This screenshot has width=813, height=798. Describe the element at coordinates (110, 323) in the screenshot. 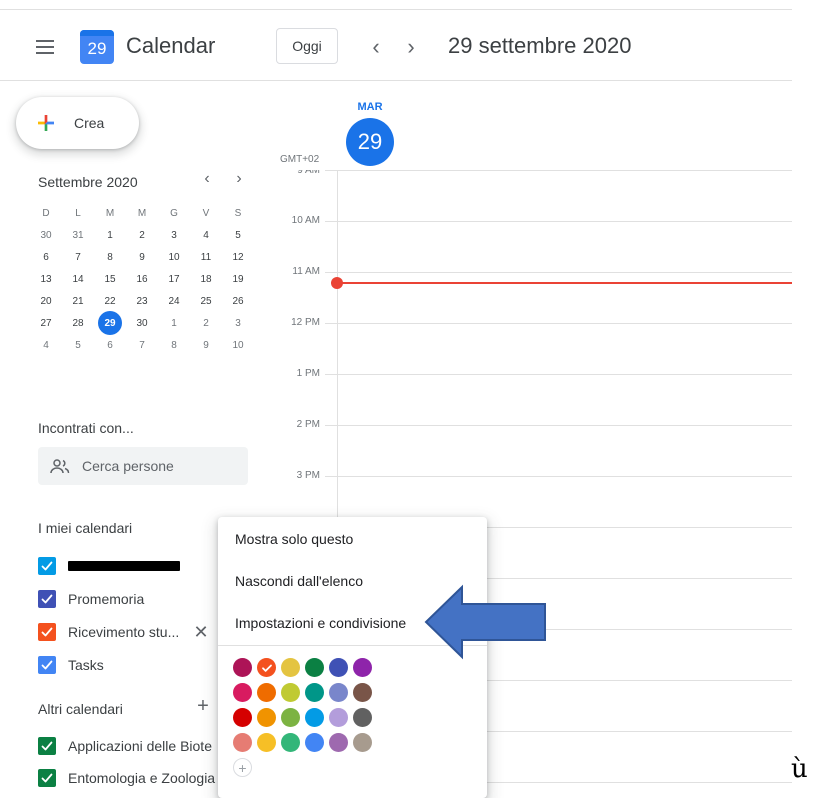

I see `mini-calendar-day: 29` at that location.